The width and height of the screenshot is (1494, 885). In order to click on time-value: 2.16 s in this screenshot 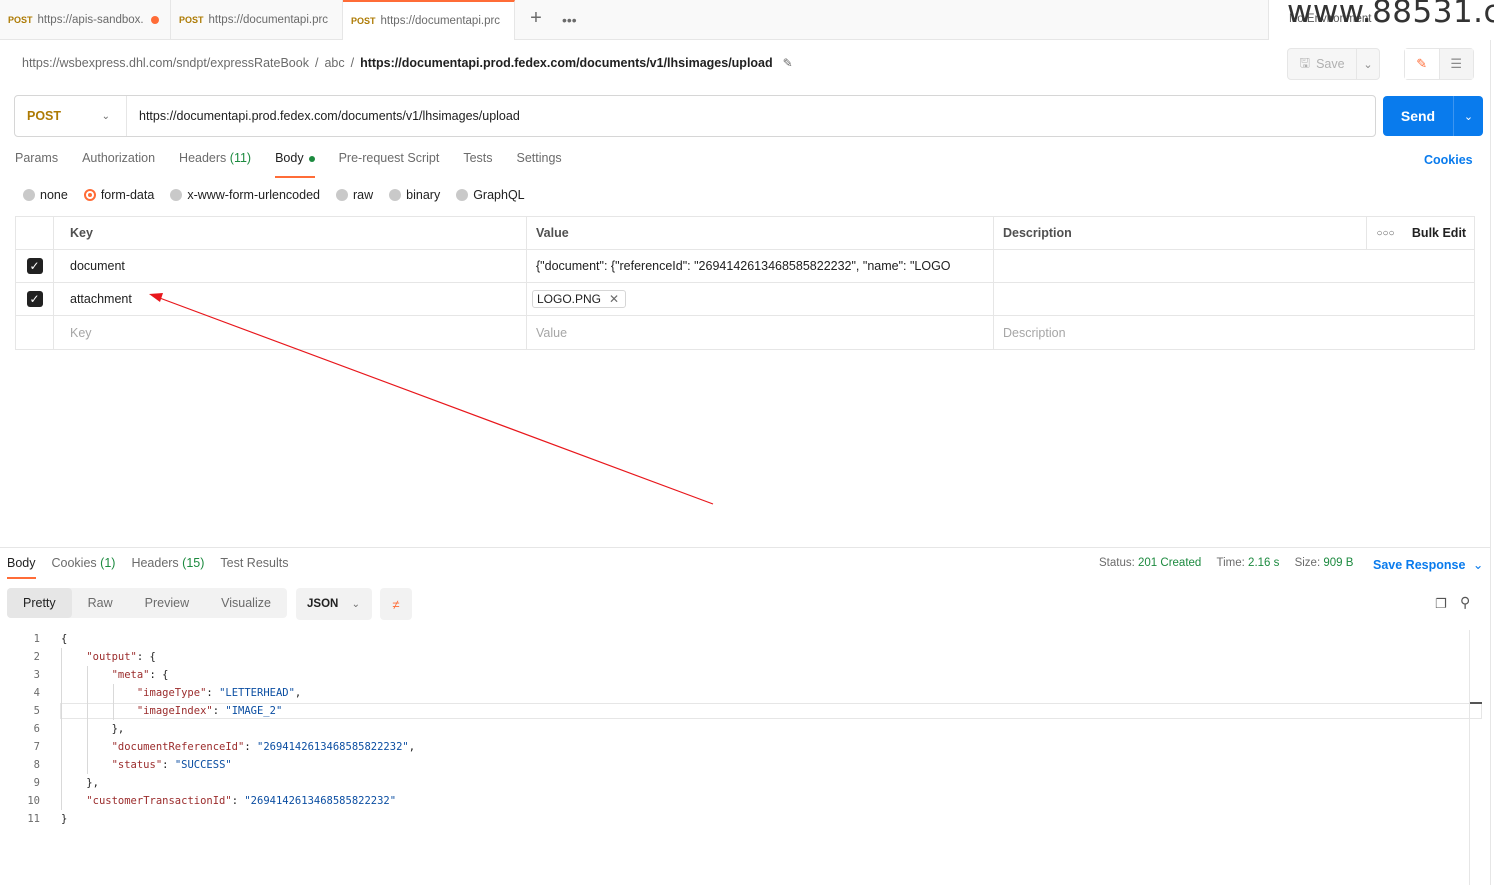, I will do `click(1263, 563)`.